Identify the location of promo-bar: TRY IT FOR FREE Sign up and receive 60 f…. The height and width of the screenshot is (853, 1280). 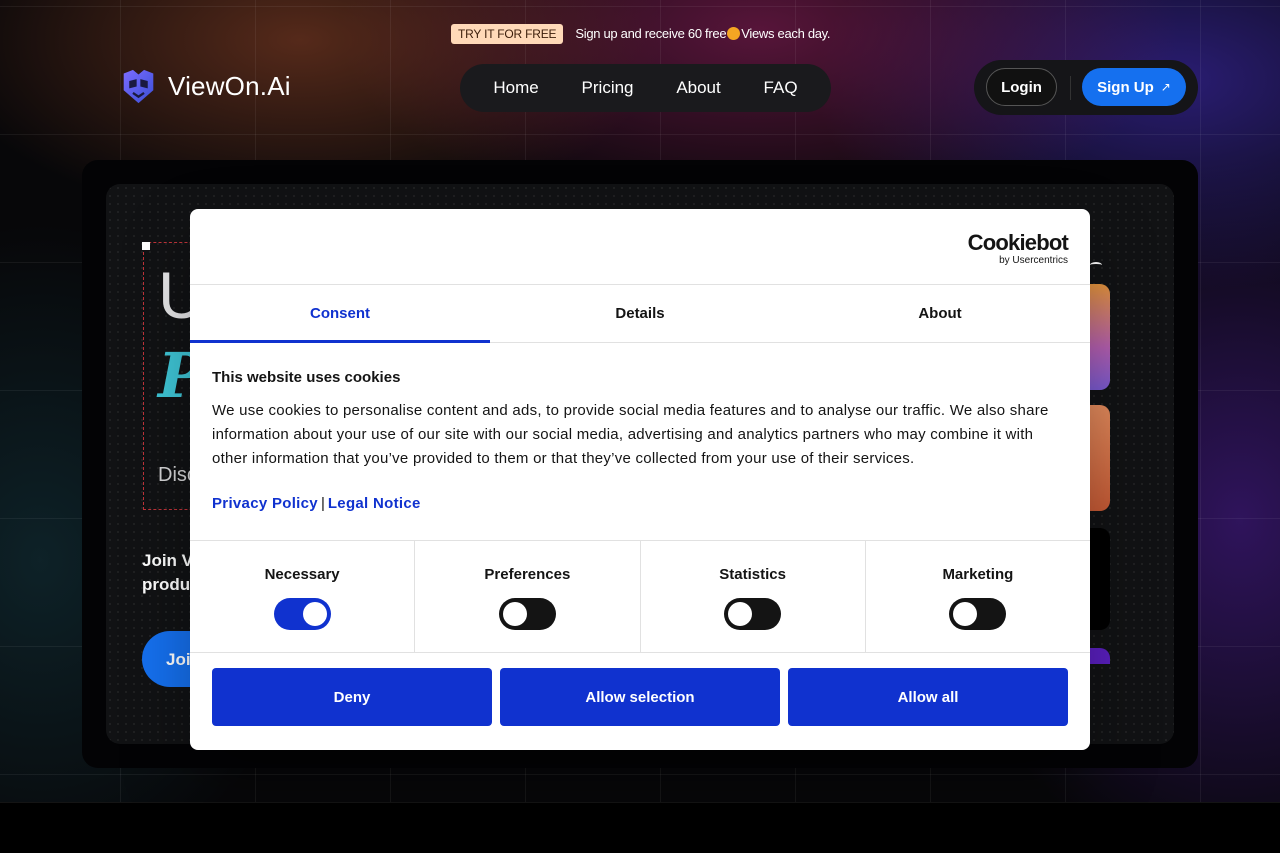
(641, 33).